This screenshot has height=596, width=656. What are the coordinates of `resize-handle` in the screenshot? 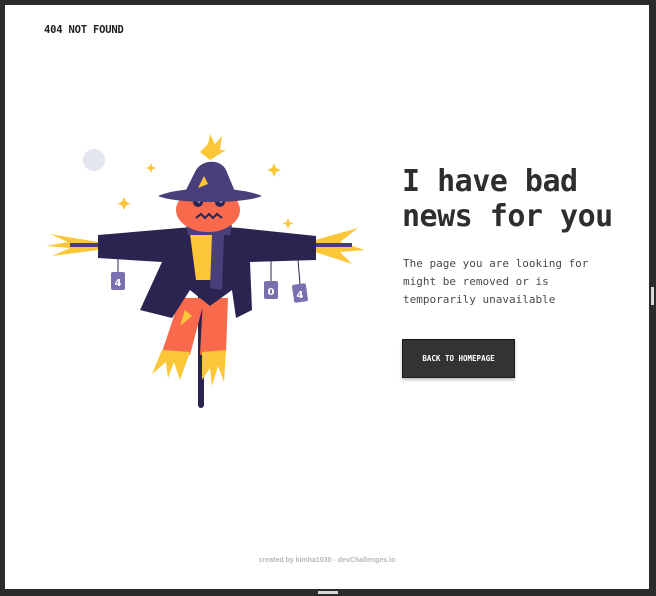 It's located at (652, 296).